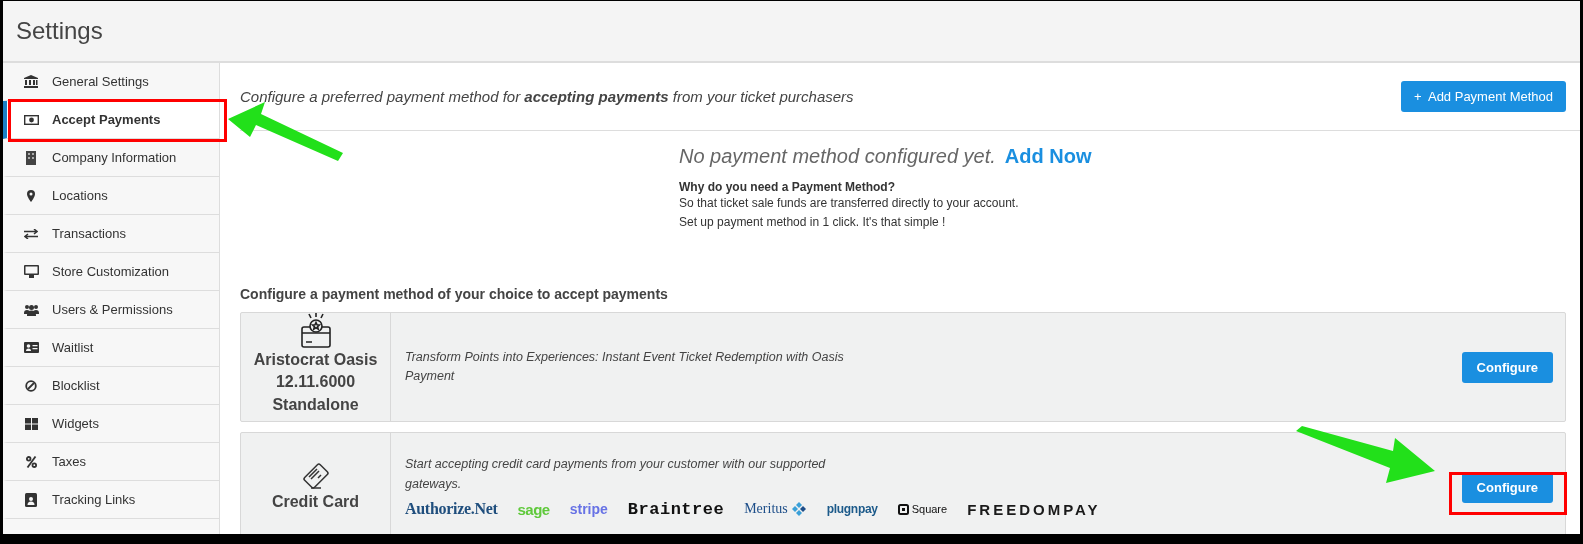 This screenshot has height=544, width=1583. I want to click on sidebar-item: Store Customization, so click(111, 272).